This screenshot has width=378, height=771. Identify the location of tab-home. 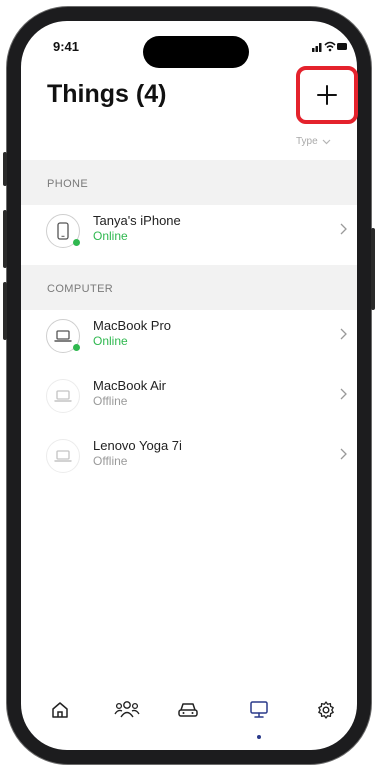
(60, 710).